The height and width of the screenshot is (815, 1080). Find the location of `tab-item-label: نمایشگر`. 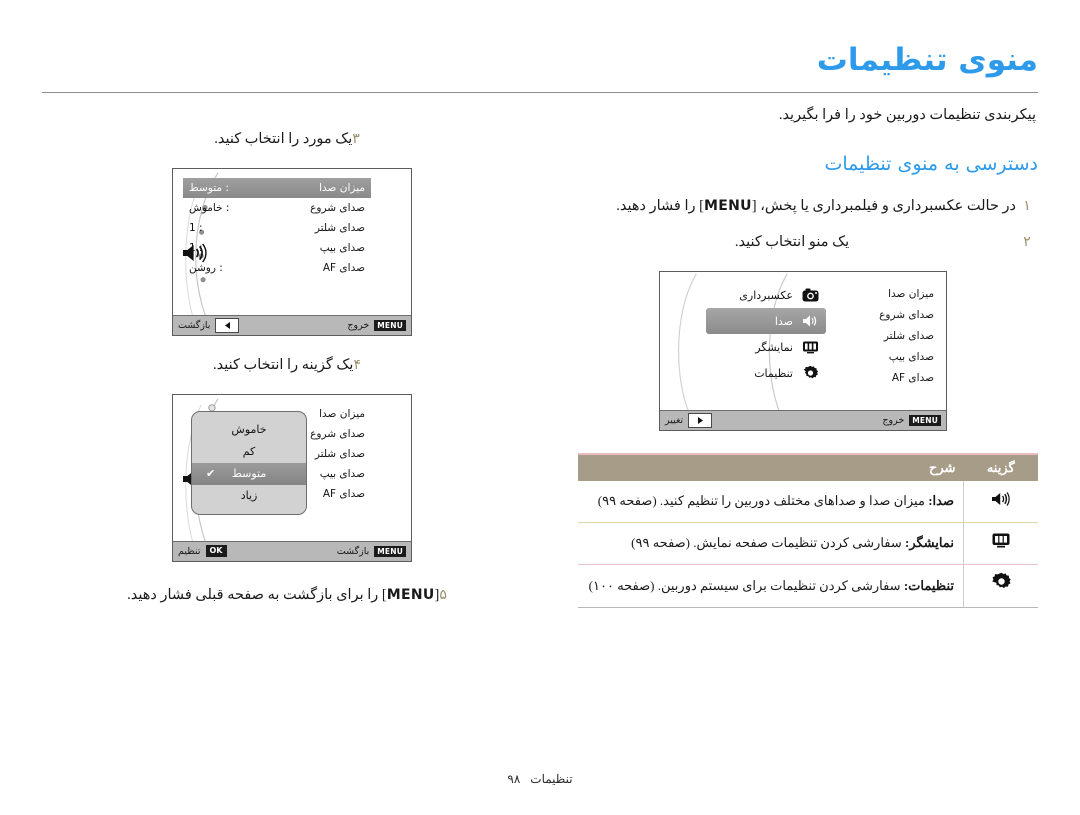

tab-item-label: نمایشگر is located at coordinates (774, 347).